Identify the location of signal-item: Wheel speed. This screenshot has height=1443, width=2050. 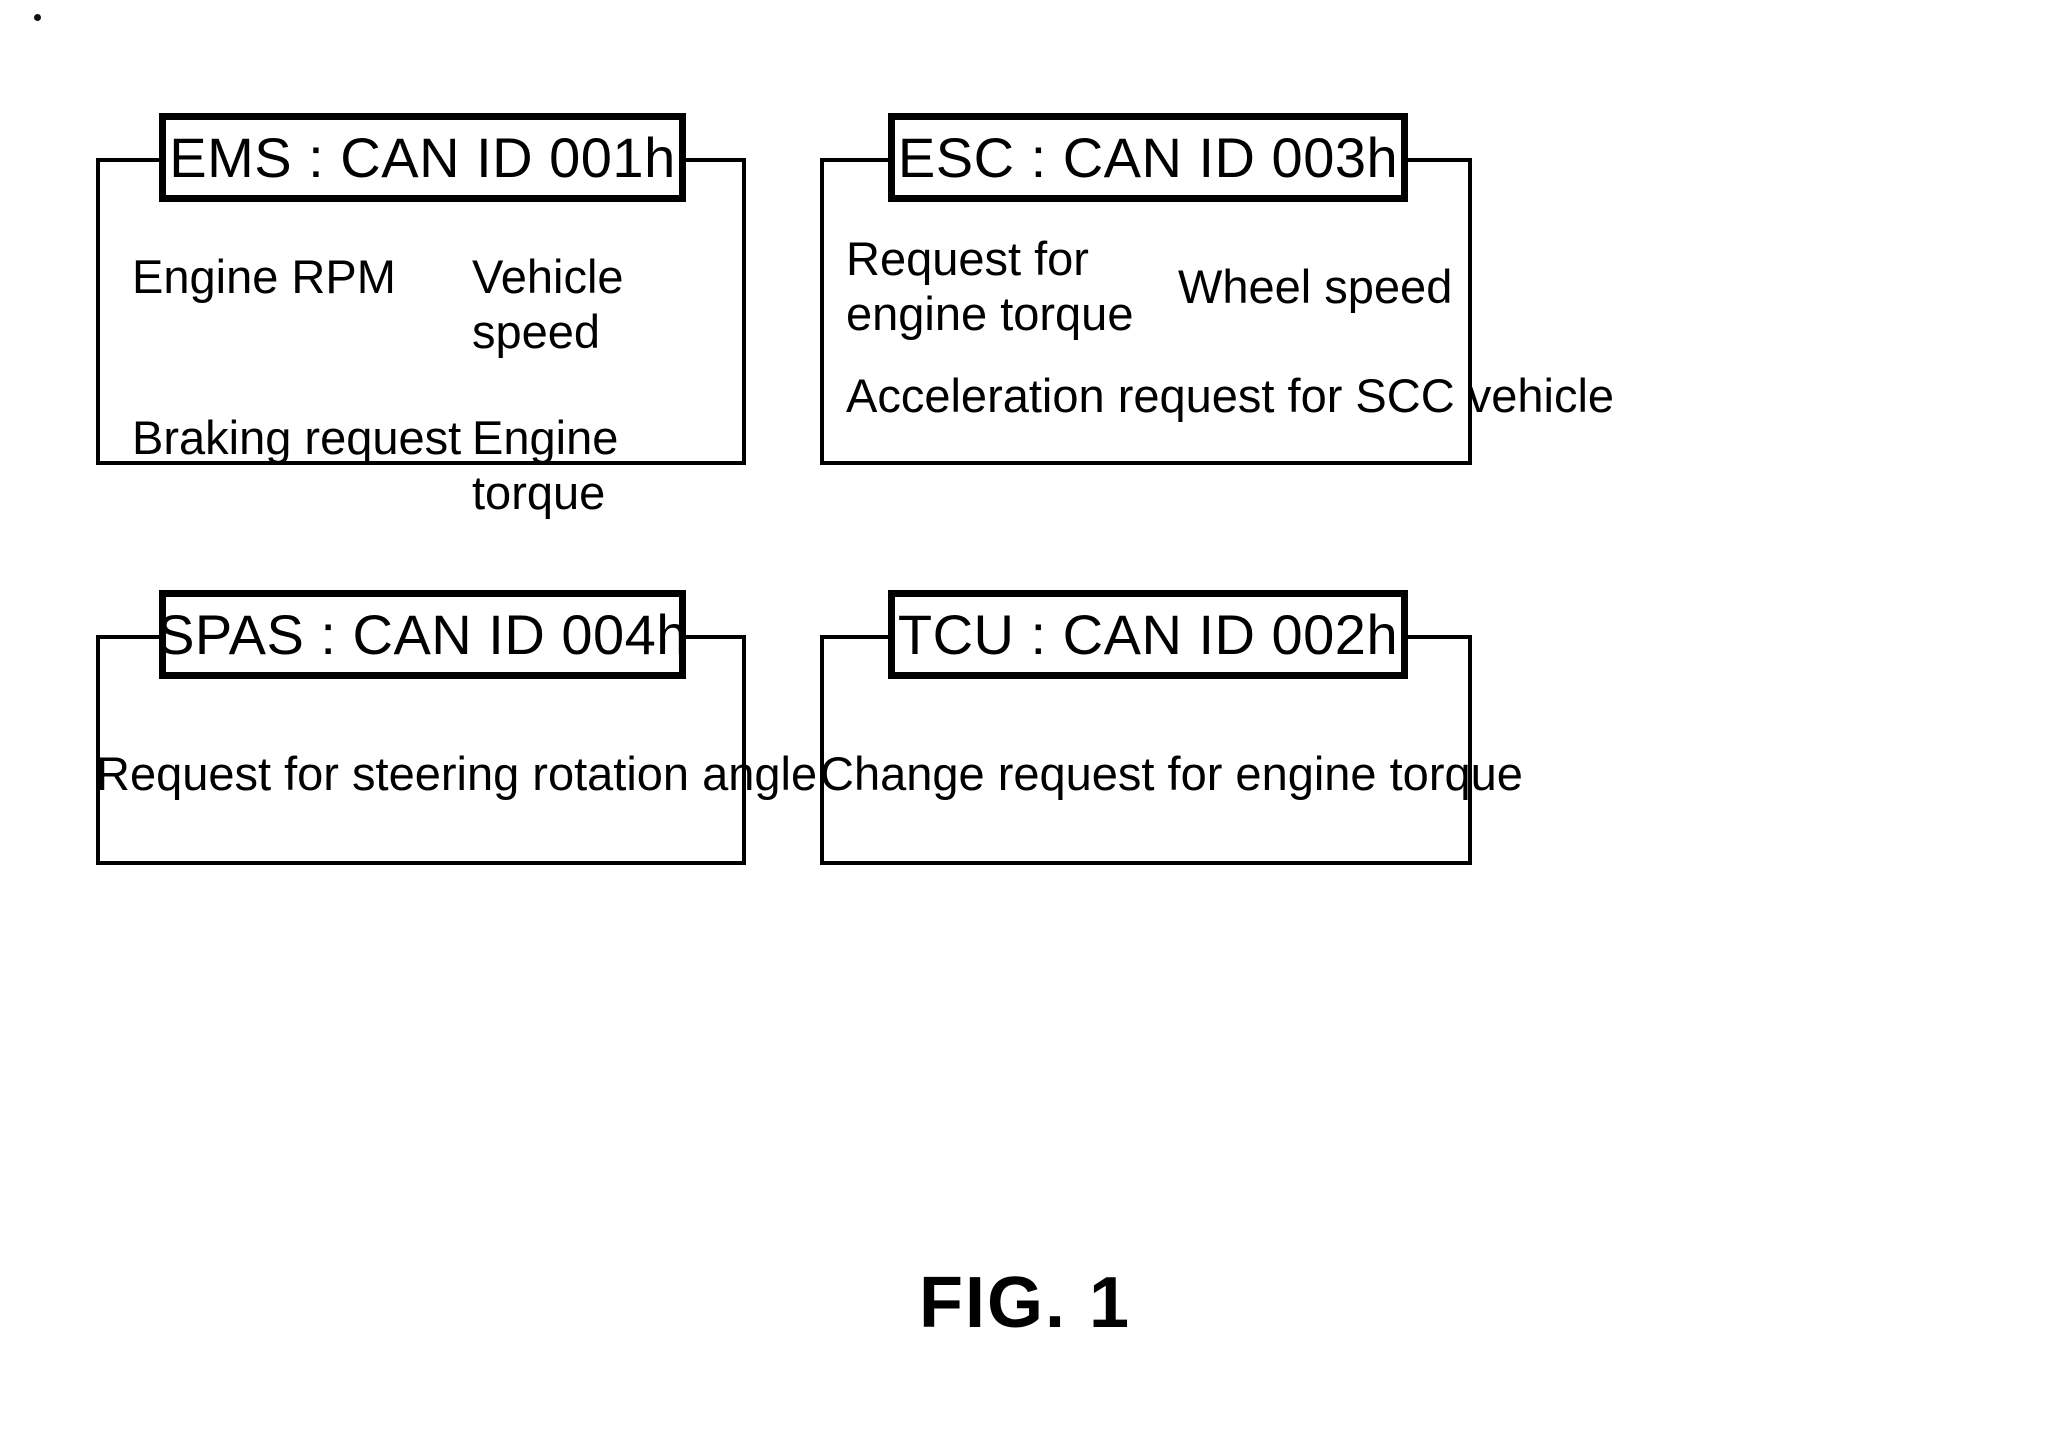
(1315, 286).